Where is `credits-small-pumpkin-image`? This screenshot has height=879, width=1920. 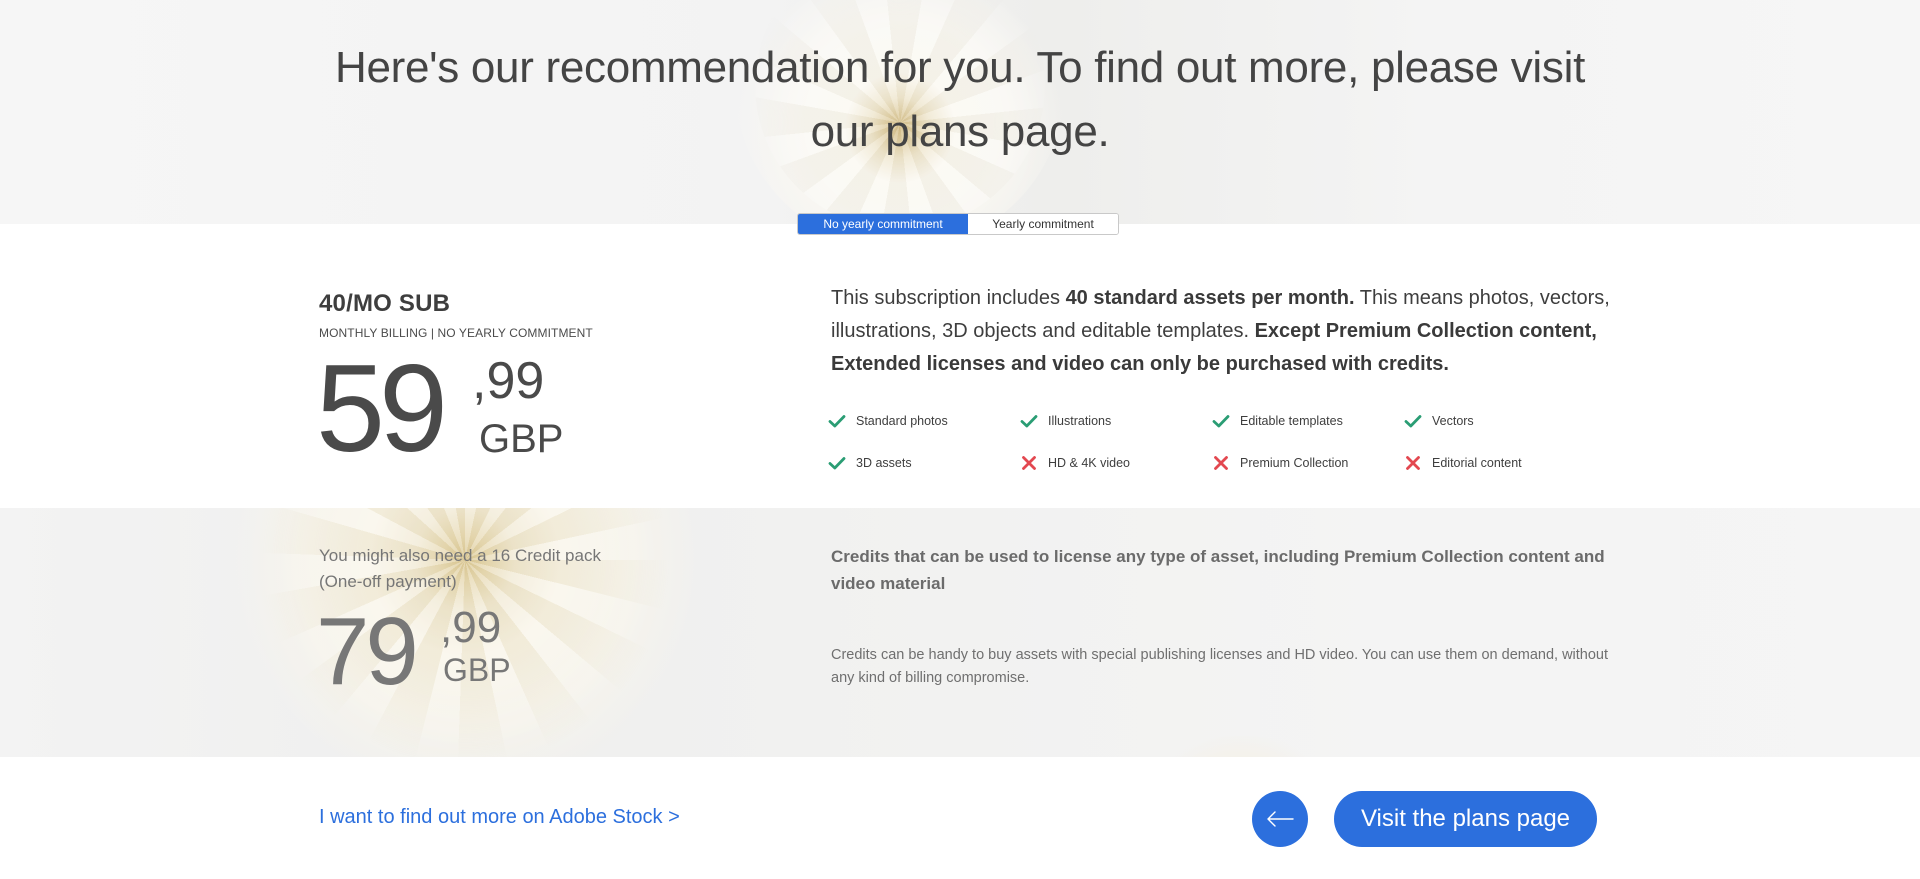
credits-small-pumpkin-image is located at coordinates (1240, 746).